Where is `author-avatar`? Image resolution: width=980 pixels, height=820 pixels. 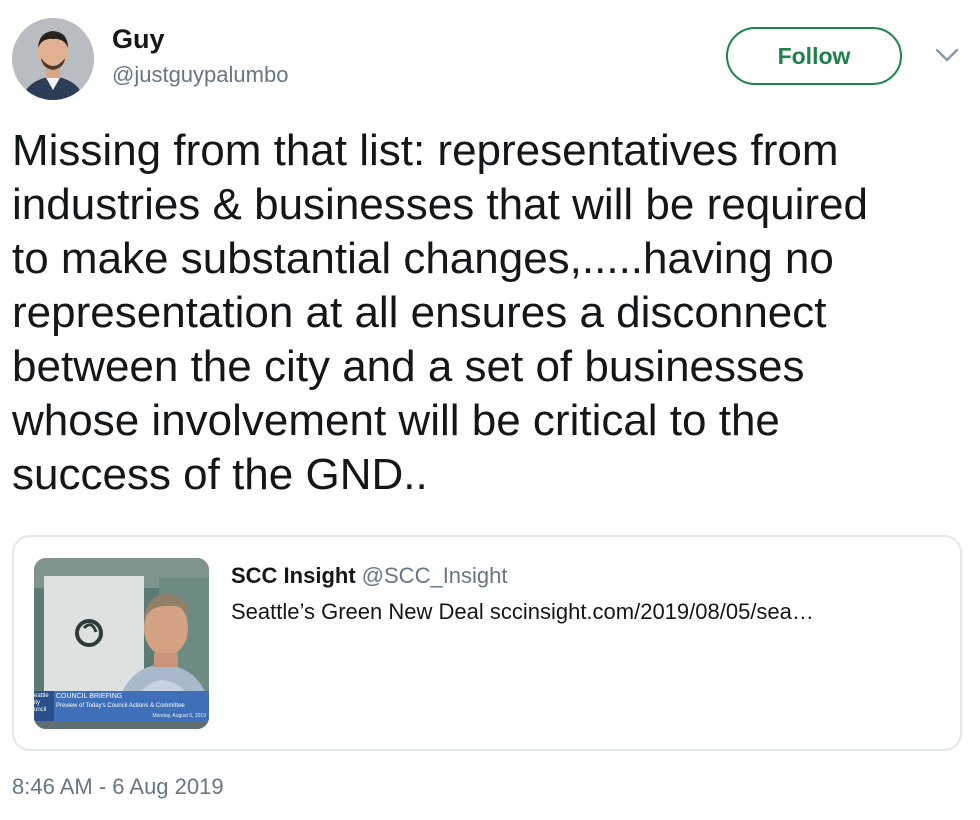 author-avatar is located at coordinates (53, 59).